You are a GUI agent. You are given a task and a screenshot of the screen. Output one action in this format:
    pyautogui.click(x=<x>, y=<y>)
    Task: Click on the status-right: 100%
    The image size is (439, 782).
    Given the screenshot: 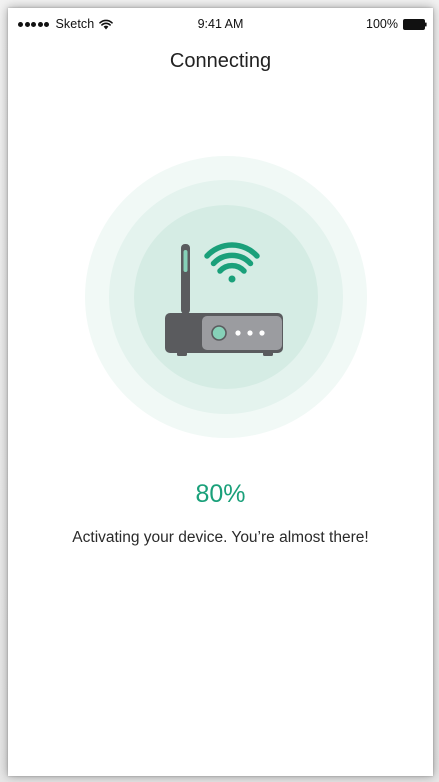 What is the action you would take?
    pyautogui.click(x=396, y=24)
    